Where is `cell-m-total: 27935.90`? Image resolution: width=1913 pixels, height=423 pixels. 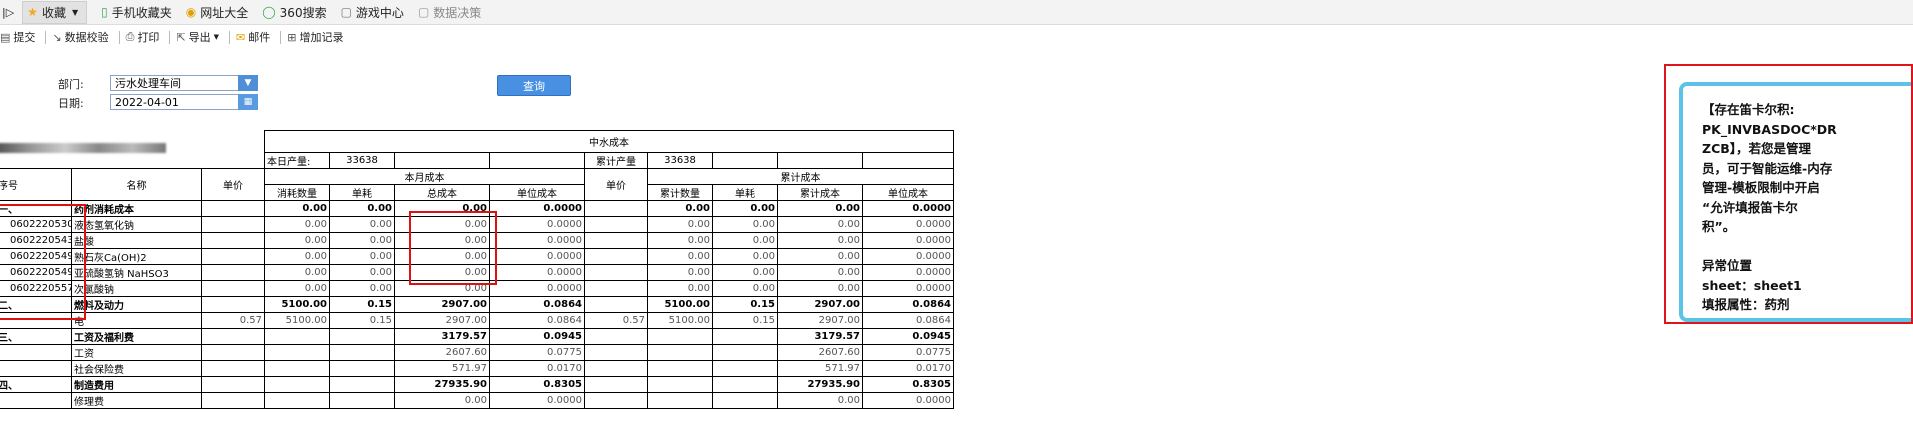
cell-m-total: 27935.90 is located at coordinates (442, 384).